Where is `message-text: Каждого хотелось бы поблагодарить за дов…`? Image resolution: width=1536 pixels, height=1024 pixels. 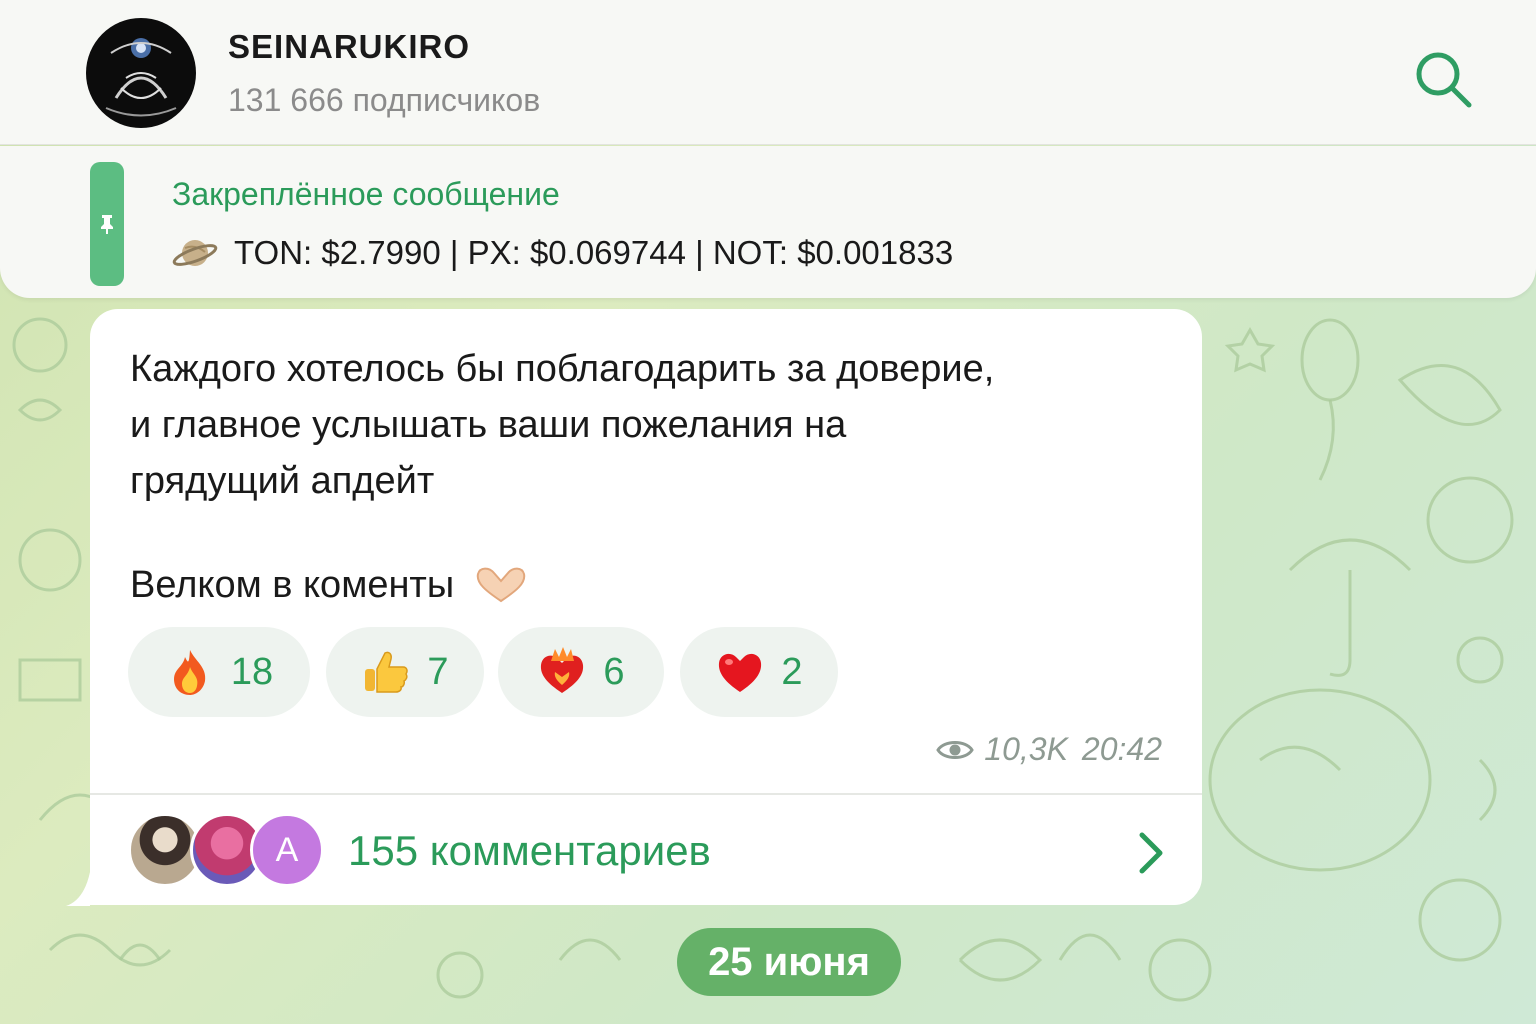 message-text: Каждого хотелось бы поблагодарить за дов… is located at coordinates (562, 425).